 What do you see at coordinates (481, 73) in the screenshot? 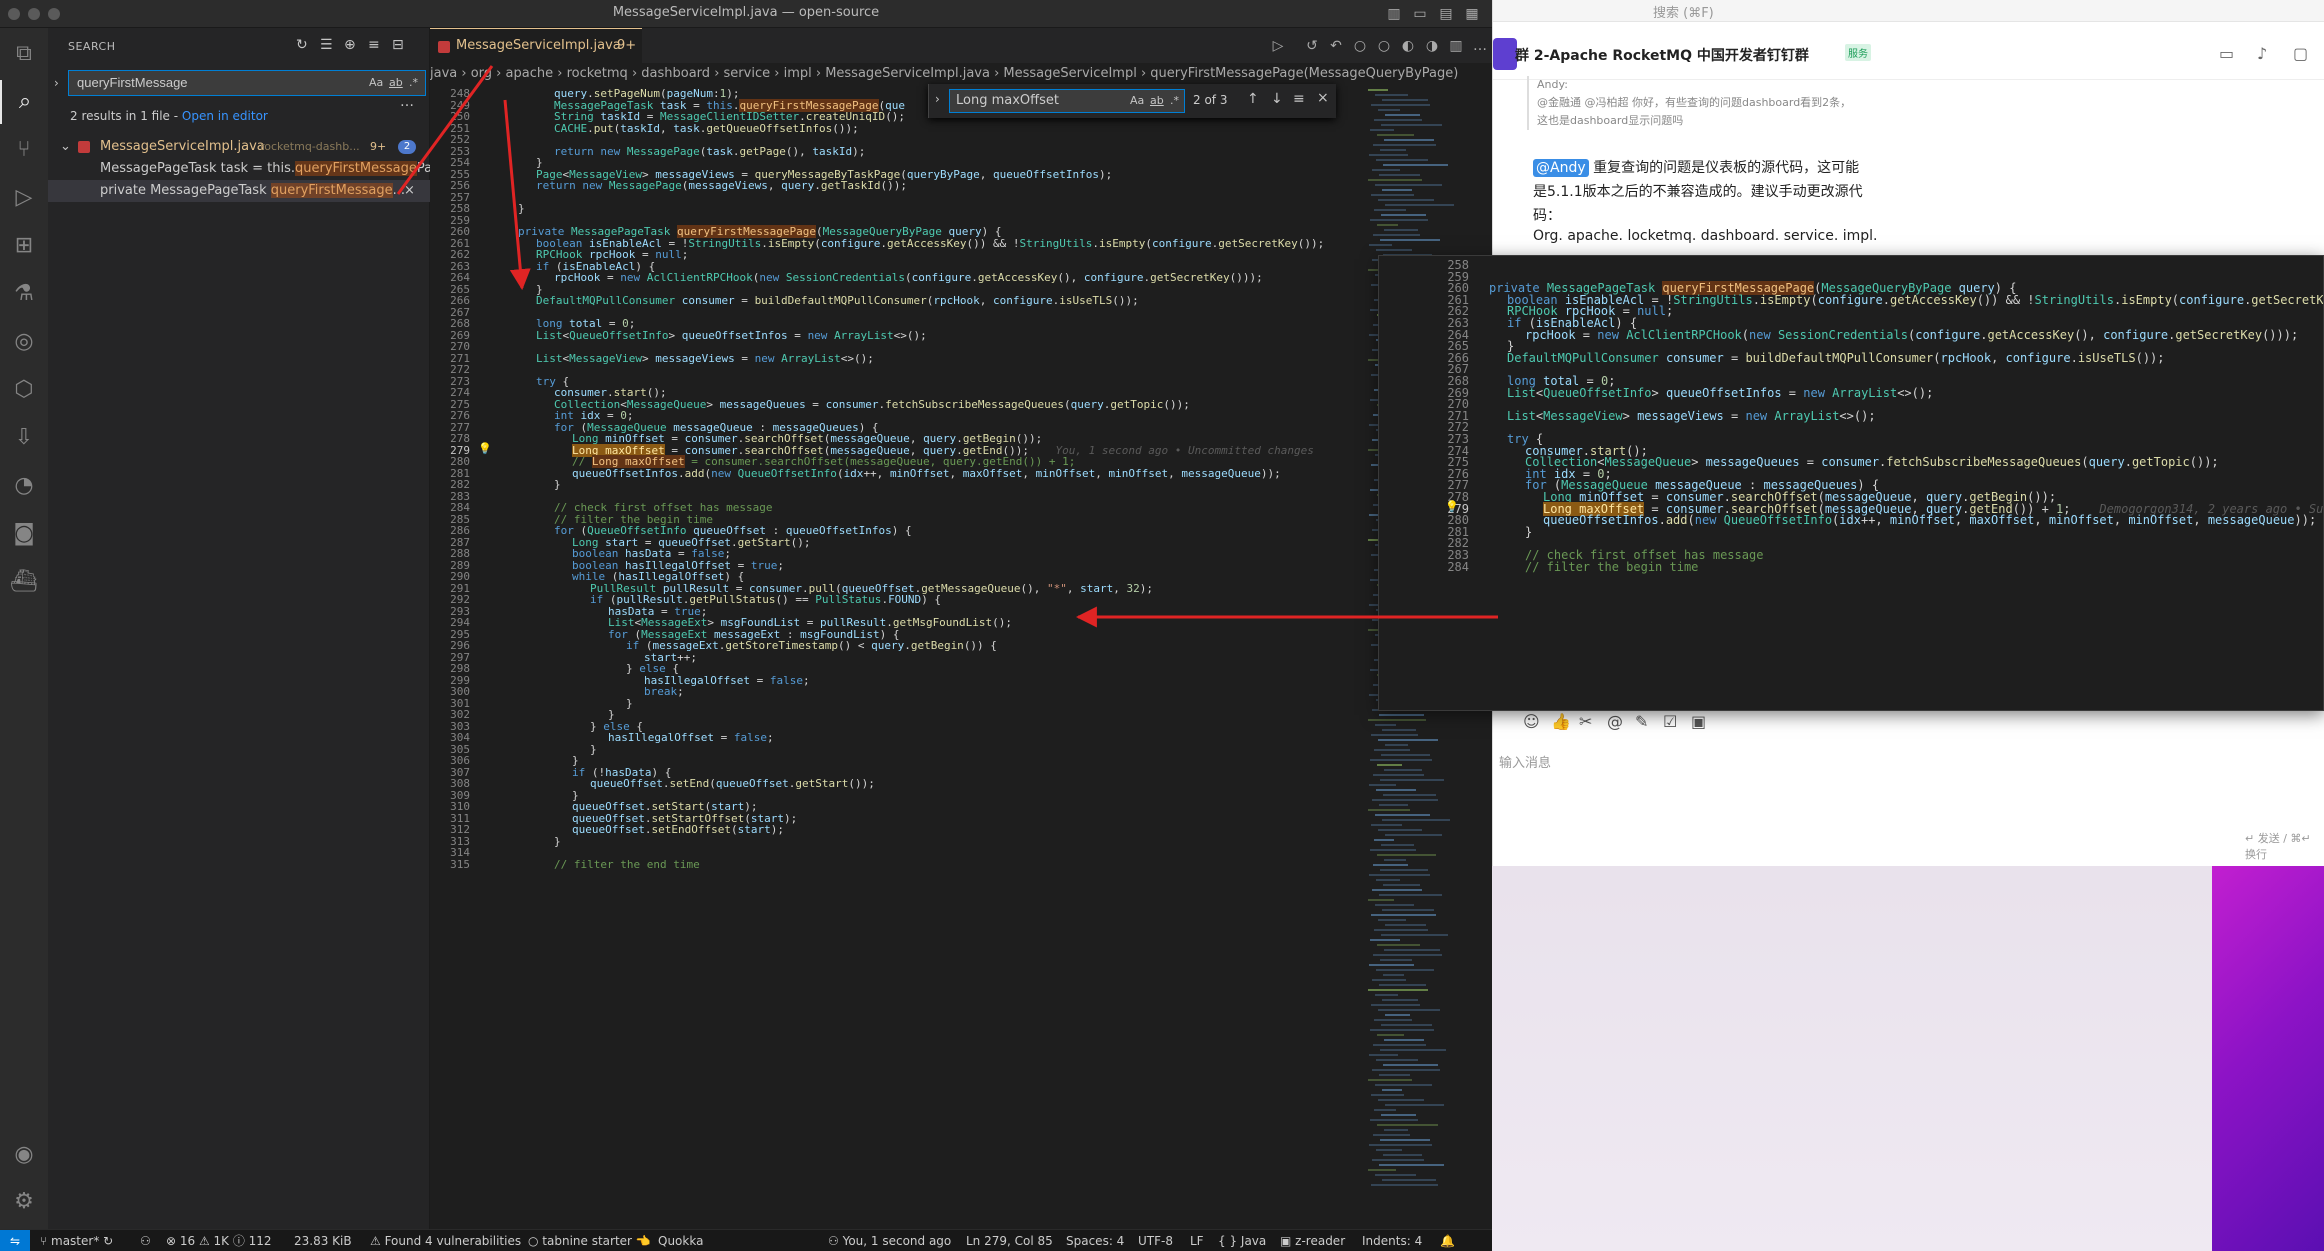
I see `breadcrumb-item: org` at bounding box center [481, 73].